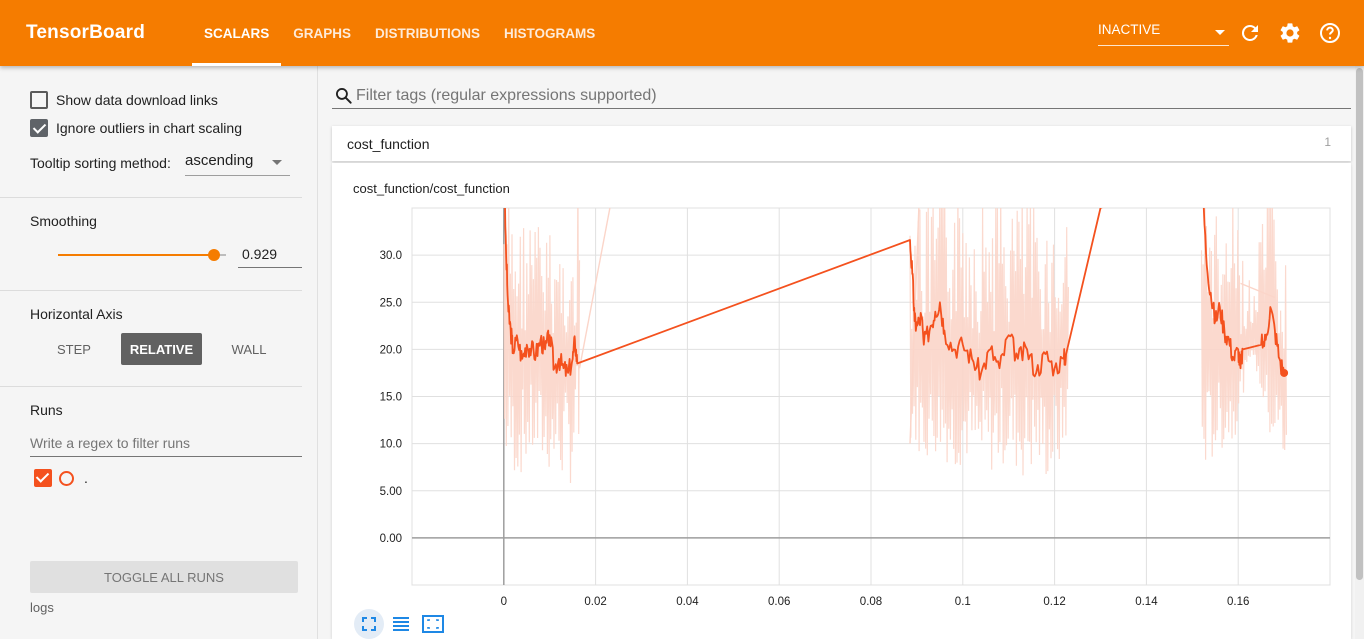 Image resolution: width=1364 pixels, height=639 pixels. Describe the element at coordinates (779, 602) in the screenshot. I see `x-tick-label: 0.06` at that location.